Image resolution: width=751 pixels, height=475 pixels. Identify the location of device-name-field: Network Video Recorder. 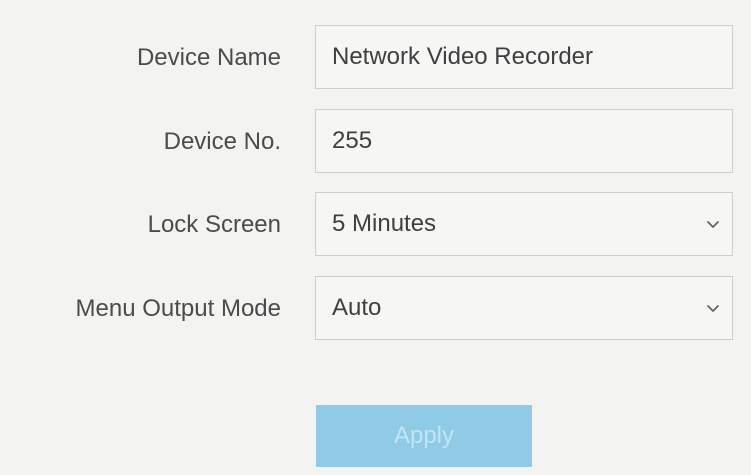
(524, 57).